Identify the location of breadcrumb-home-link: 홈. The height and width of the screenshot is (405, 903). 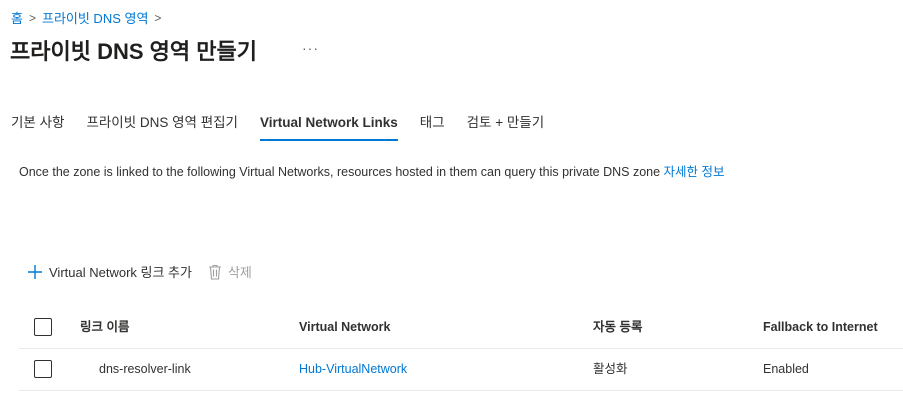
(17, 17).